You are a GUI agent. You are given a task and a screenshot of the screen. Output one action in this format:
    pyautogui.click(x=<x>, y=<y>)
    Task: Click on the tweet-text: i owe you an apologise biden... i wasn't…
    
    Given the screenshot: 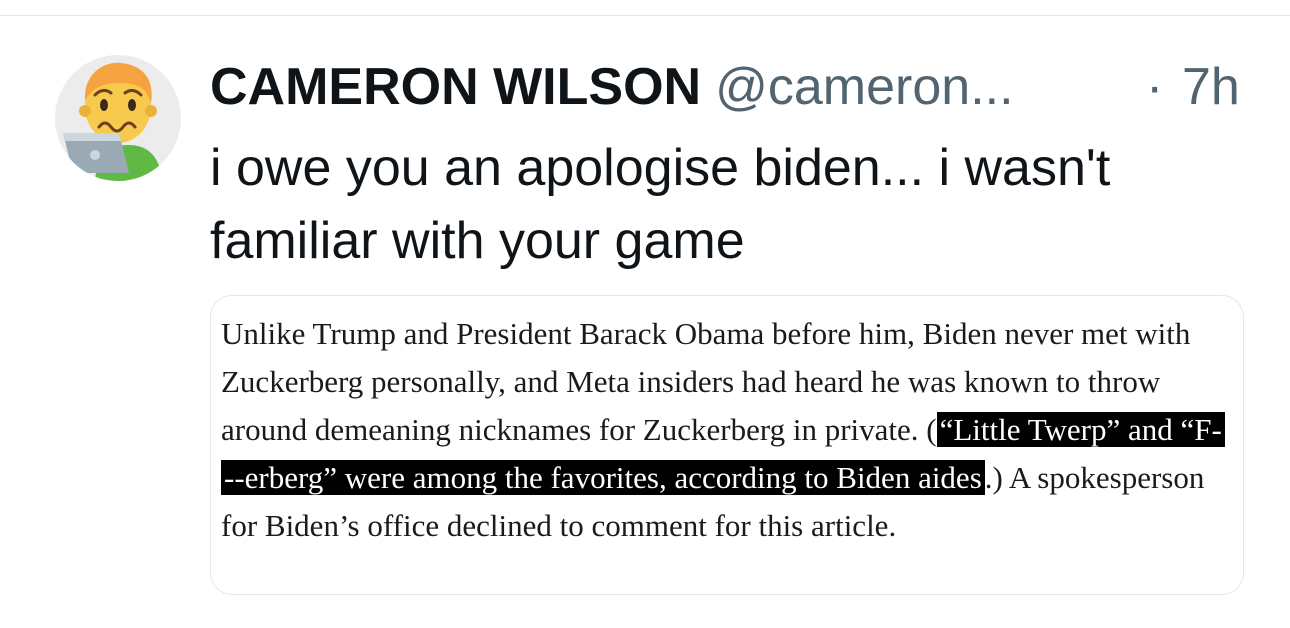 What is the action you would take?
    pyautogui.click(x=660, y=204)
    